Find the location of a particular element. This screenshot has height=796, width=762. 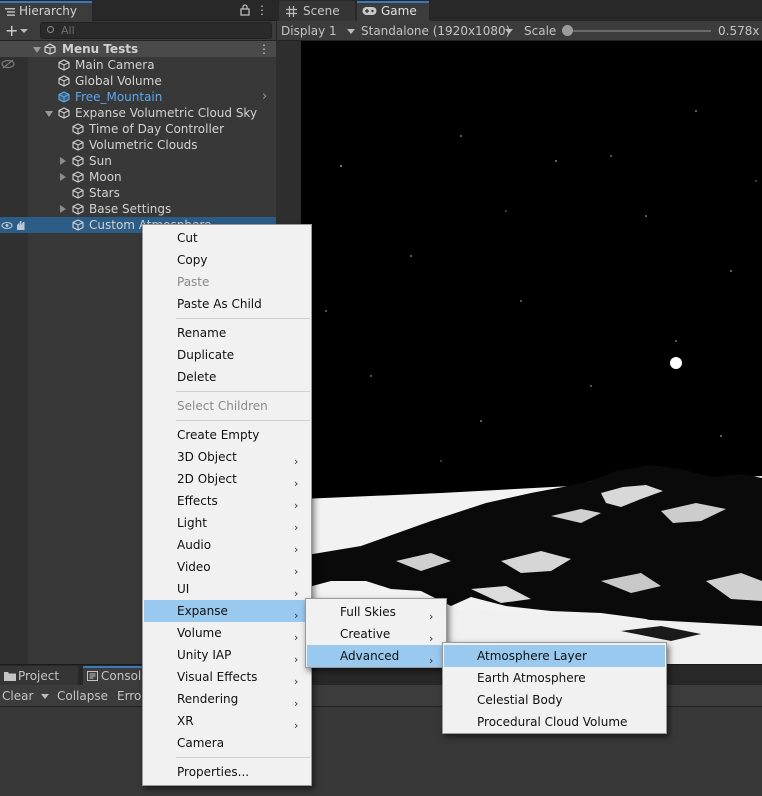

tab-scene: Scene is located at coordinates (317, 11).